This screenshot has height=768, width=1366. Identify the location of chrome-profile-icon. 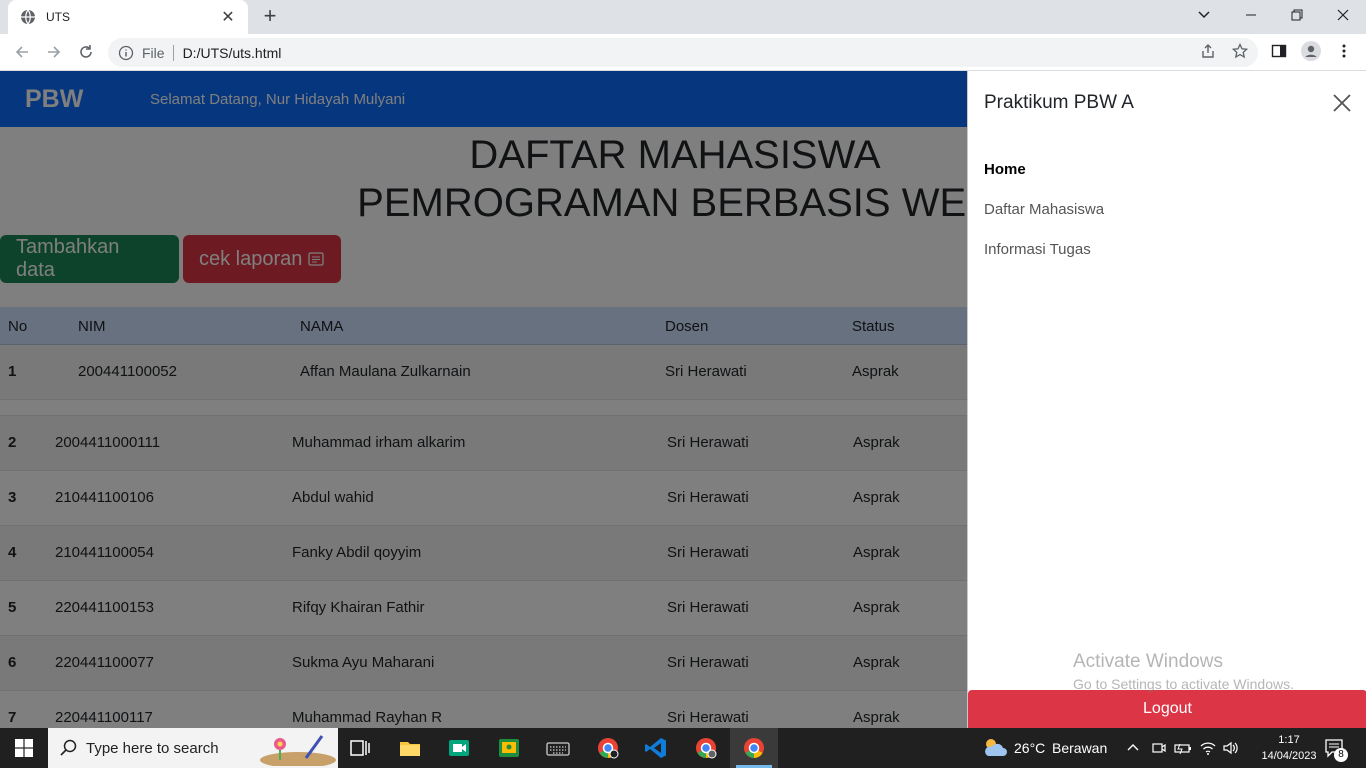
(608, 748).